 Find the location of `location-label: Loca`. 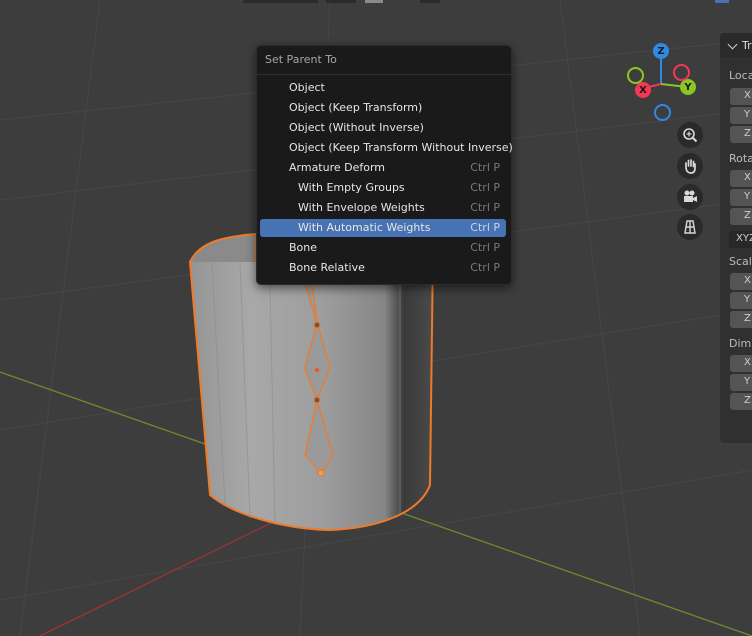

location-label: Loca is located at coordinates (740, 75).